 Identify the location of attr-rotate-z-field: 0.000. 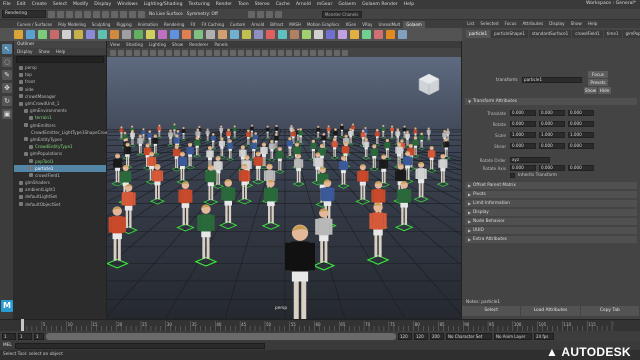
(581, 124).